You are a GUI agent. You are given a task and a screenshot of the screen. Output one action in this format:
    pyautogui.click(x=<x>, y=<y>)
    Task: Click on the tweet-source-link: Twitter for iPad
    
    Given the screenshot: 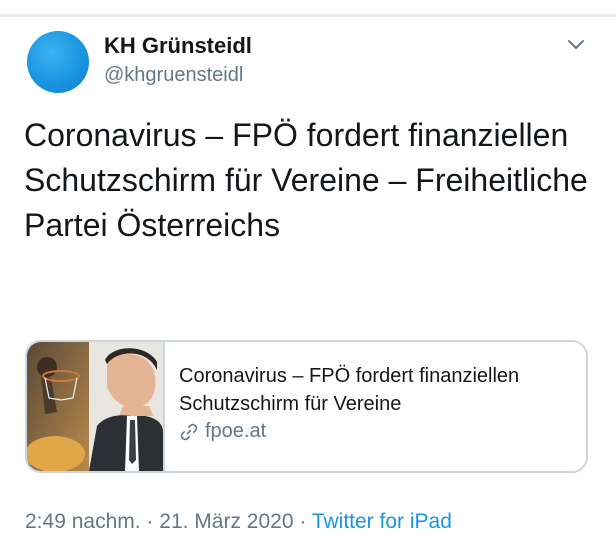 What is the action you would take?
    pyautogui.click(x=382, y=521)
    